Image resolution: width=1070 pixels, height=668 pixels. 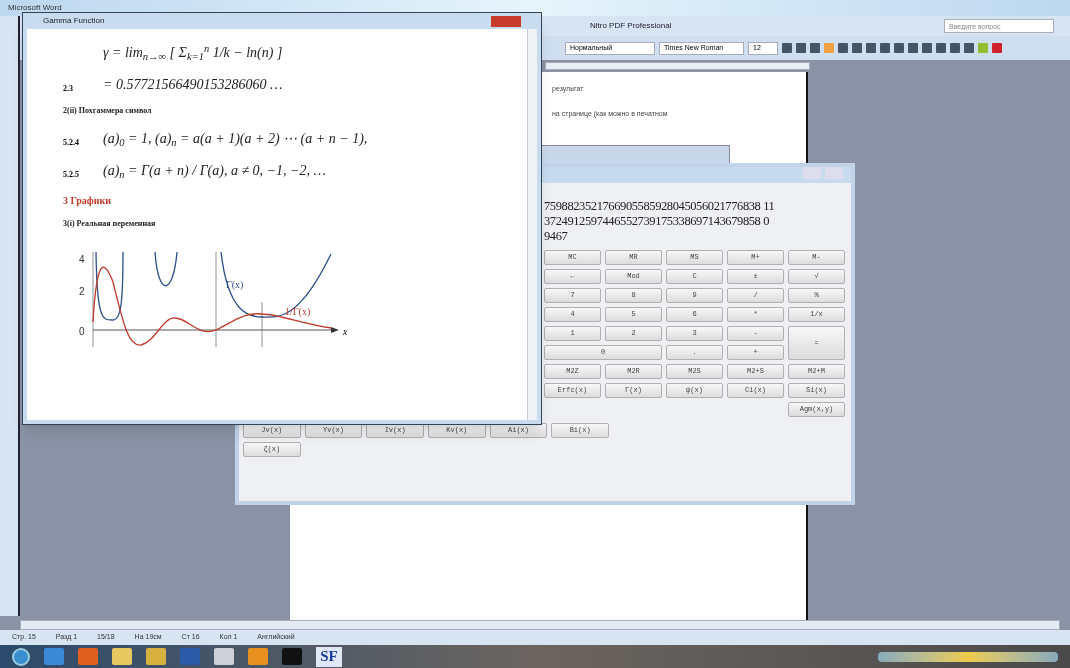 What do you see at coordinates (345, 332) in the screenshot?
I see `axis-label: x` at bounding box center [345, 332].